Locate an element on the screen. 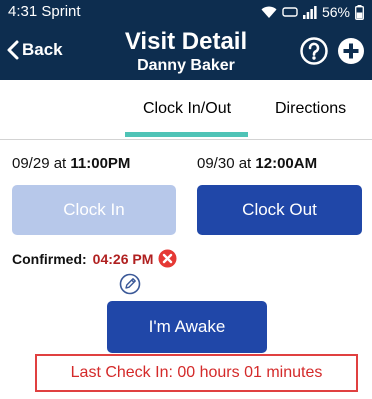 This screenshot has height=399, width=372. last-check-in-status: Last Check In: 00 hours 01 minutes is located at coordinates (196, 373).